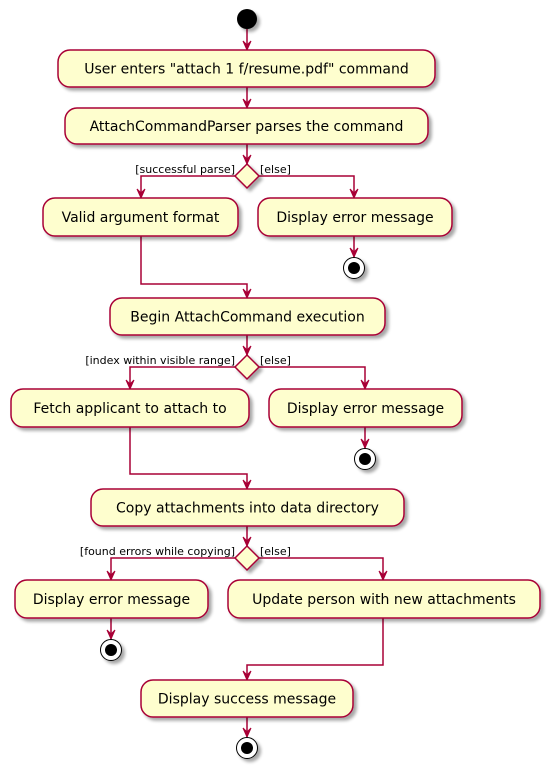  I want to click on activity-label: Display success message, so click(247, 700).